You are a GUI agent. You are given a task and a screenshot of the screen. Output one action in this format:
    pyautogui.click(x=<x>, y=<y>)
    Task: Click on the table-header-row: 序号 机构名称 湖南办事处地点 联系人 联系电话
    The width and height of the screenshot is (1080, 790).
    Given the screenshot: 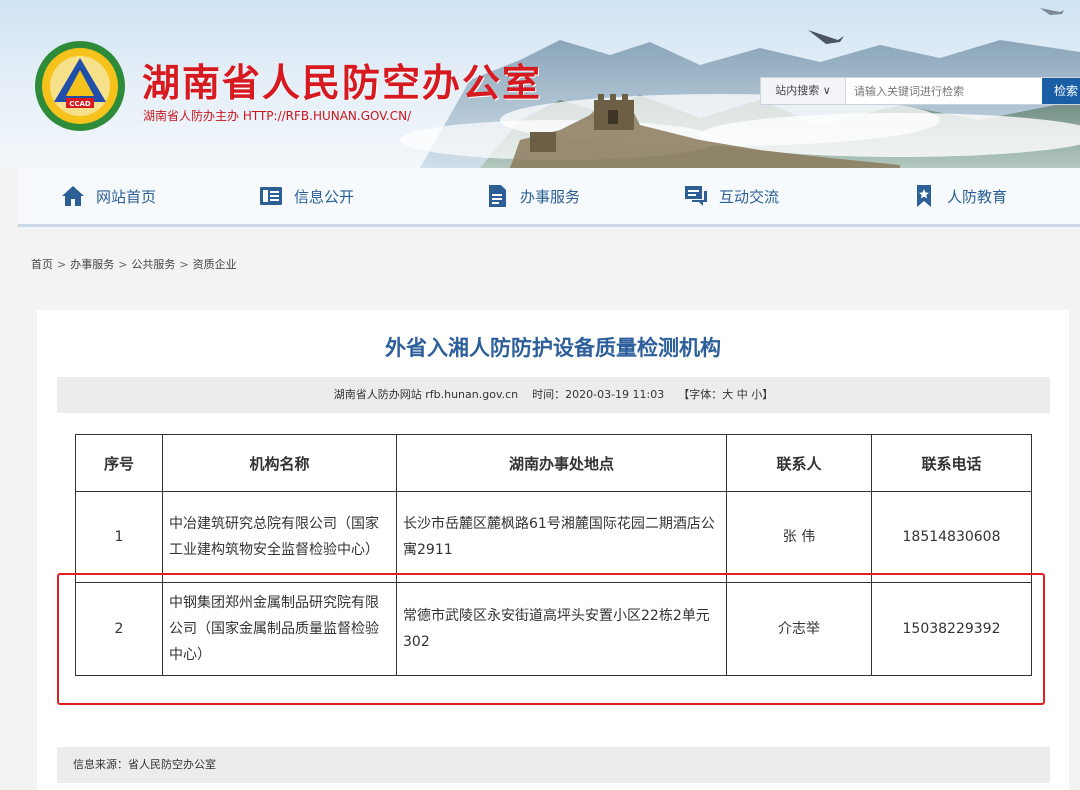 What is the action you would take?
    pyautogui.click(x=553, y=463)
    